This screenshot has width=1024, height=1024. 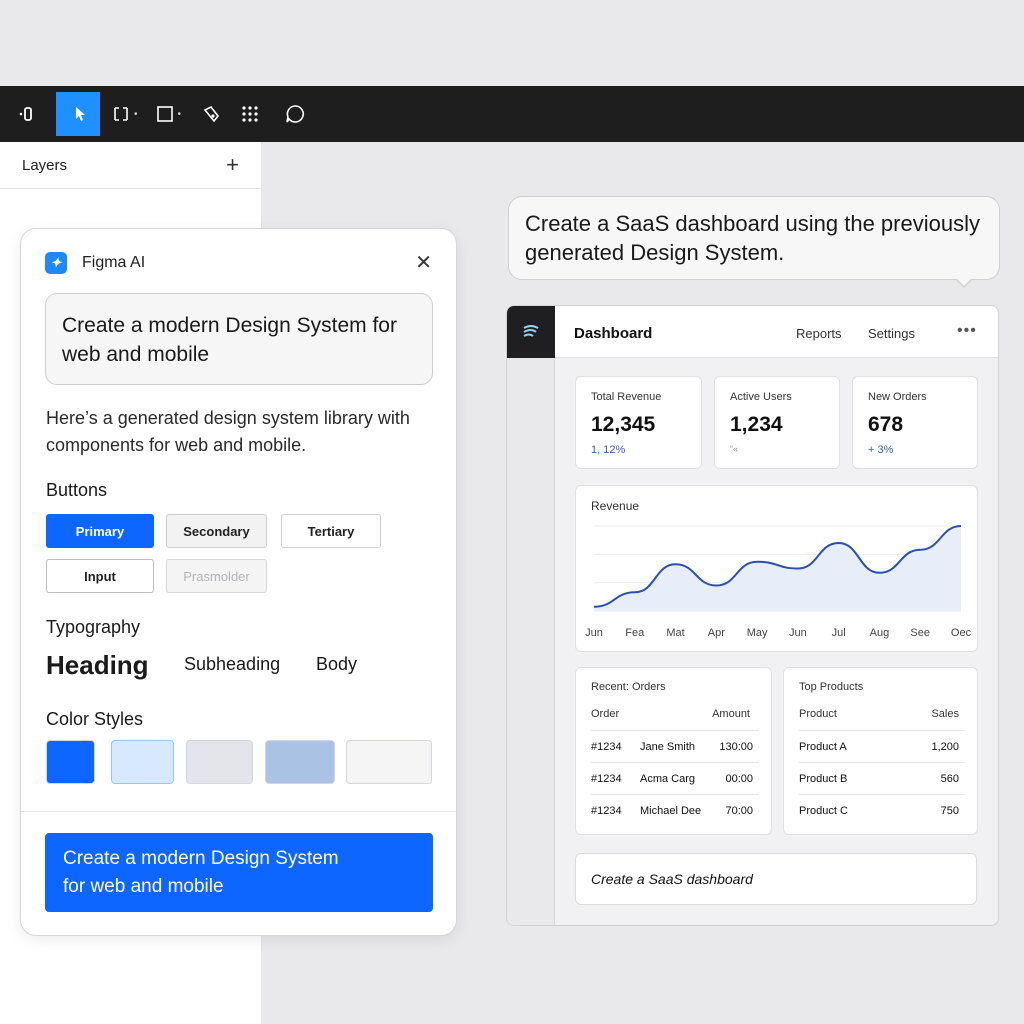 What do you see at coordinates (125, 114) in the screenshot?
I see `frame-tool-icon: •` at bounding box center [125, 114].